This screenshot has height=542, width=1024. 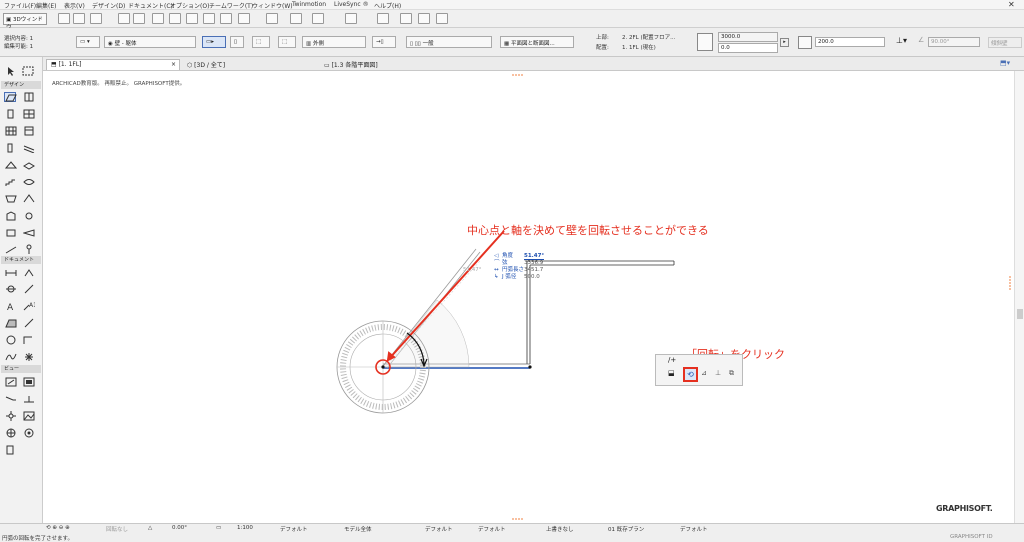 What do you see at coordinates (150, 42) in the screenshot?
I see `layer-dropdown: ◉ 壁 - 躯体` at bounding box center [150, 42].